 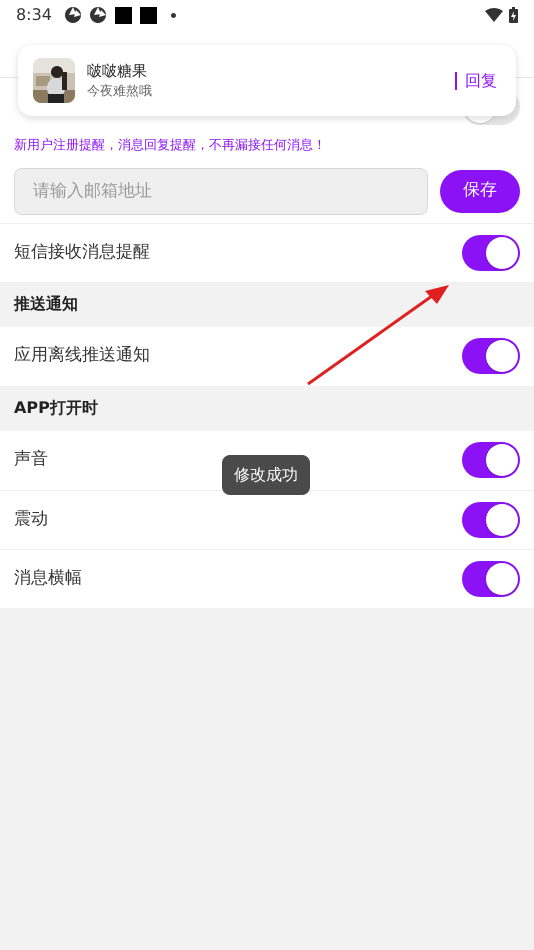 I want to click on setting-label: 短信接收消息提醒, so click(x=82, y=252).